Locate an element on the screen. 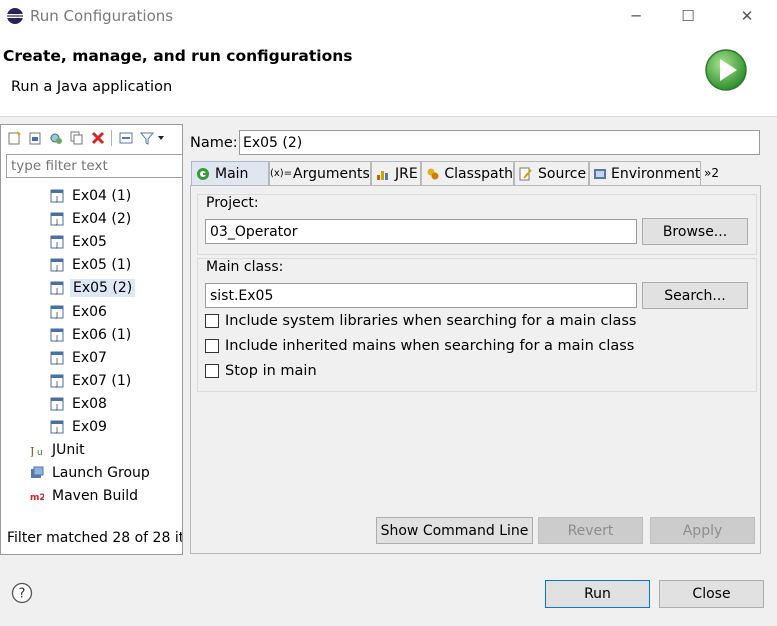 The width and height of the screenshot is (777, 626). tree-item: J Ex06 (1) is located at coordinates (91, 335).